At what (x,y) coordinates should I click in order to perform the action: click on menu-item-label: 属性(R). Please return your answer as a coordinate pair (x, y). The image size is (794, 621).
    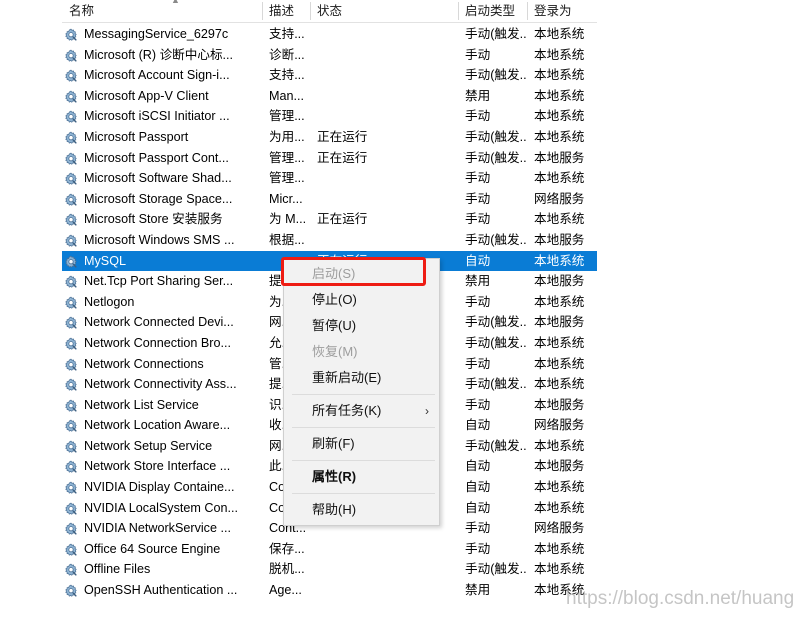
    Looking at the image, I should click on (334, 476).